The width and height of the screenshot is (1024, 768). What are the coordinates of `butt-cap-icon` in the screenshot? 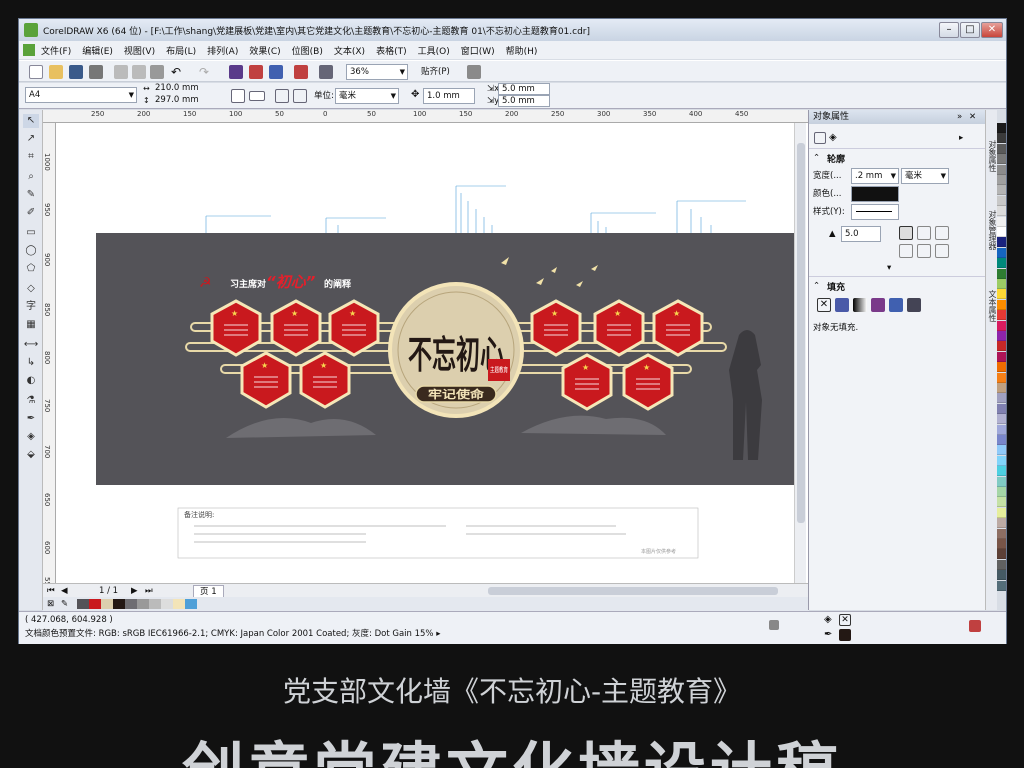 It's located at (906, 251).